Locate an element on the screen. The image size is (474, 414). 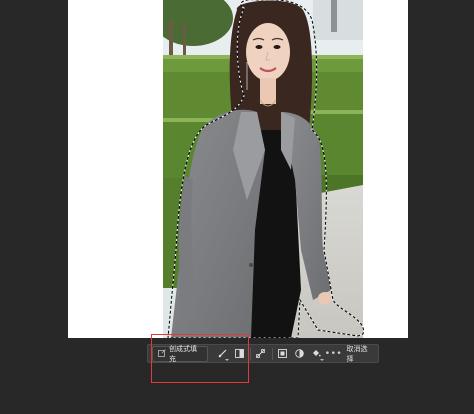
fill-bucket-icon is located at coordinates (317, 353).